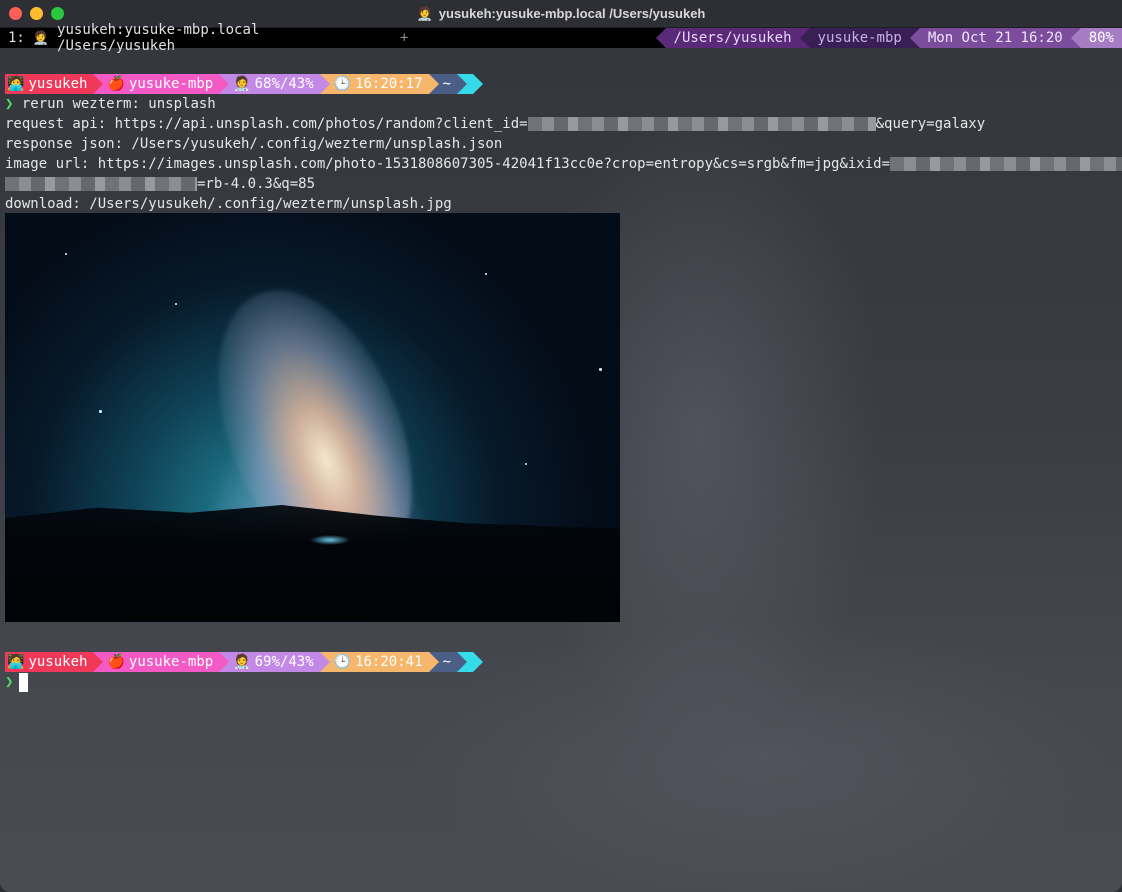 This screenshot has width=1122, height=892. I want to click on image-url-suffix: =rb-4.0.3&q=85, so click(256, 184).